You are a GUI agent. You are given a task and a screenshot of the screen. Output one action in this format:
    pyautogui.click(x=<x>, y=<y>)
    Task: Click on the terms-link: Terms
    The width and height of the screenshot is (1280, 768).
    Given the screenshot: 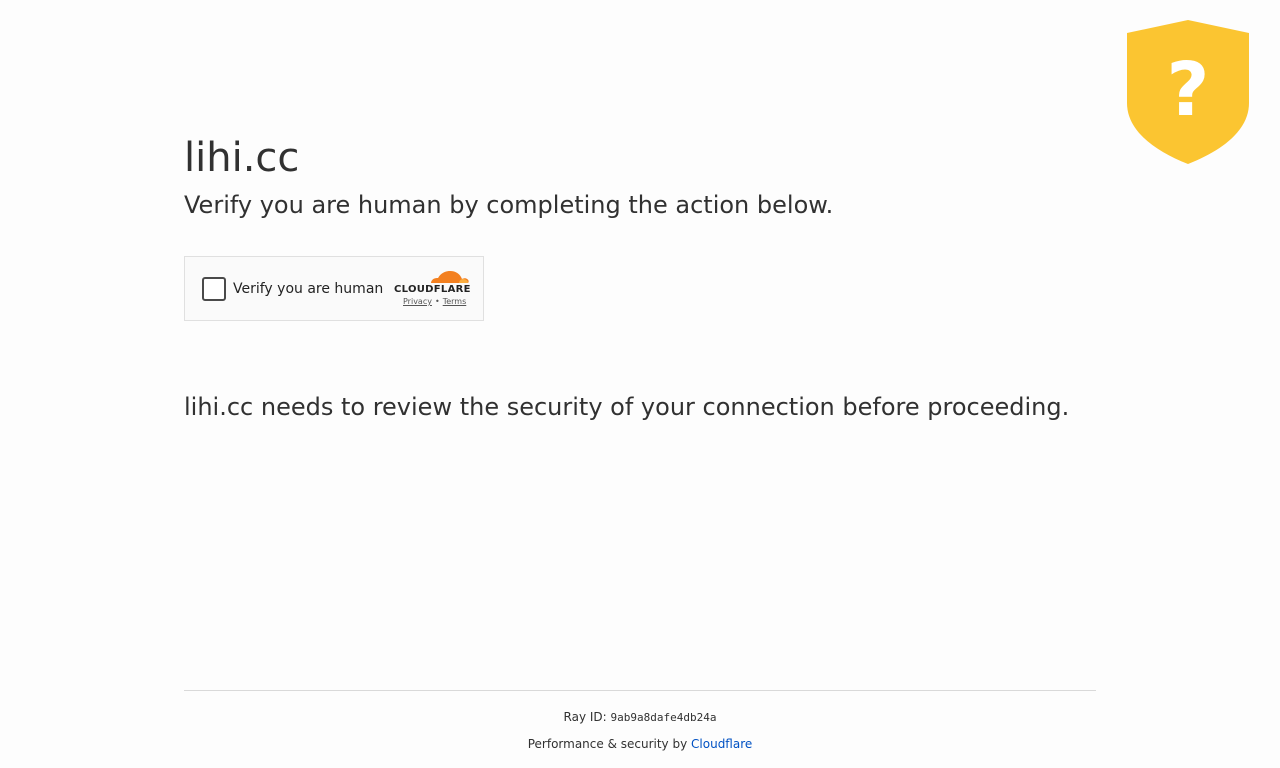 What is the action you would take?
    pyautogui.click(x=455, y=301)
    